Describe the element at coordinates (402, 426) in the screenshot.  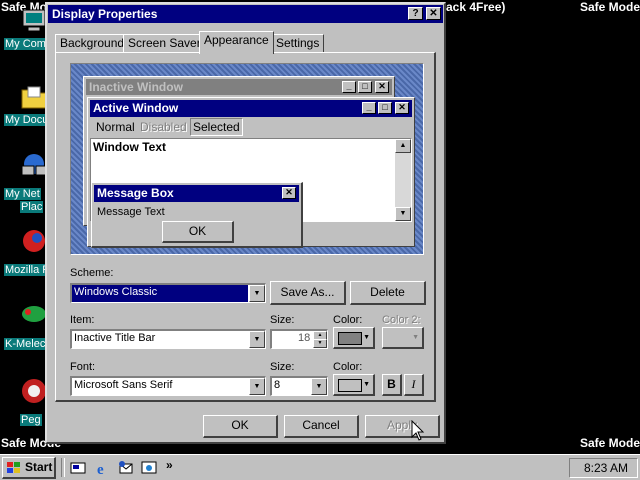
I see `apply-button: Apply` at that location.